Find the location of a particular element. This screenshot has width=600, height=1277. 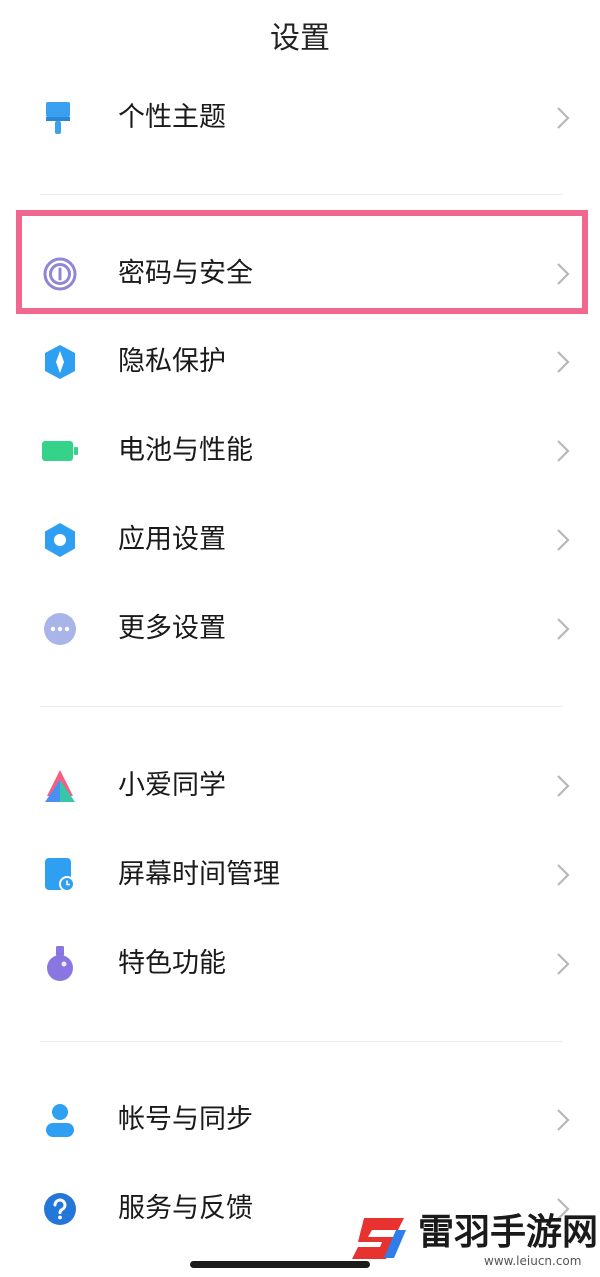

watermark: 雷羽手游网 www.leiucn.com is located at coordinates (474, 1239).